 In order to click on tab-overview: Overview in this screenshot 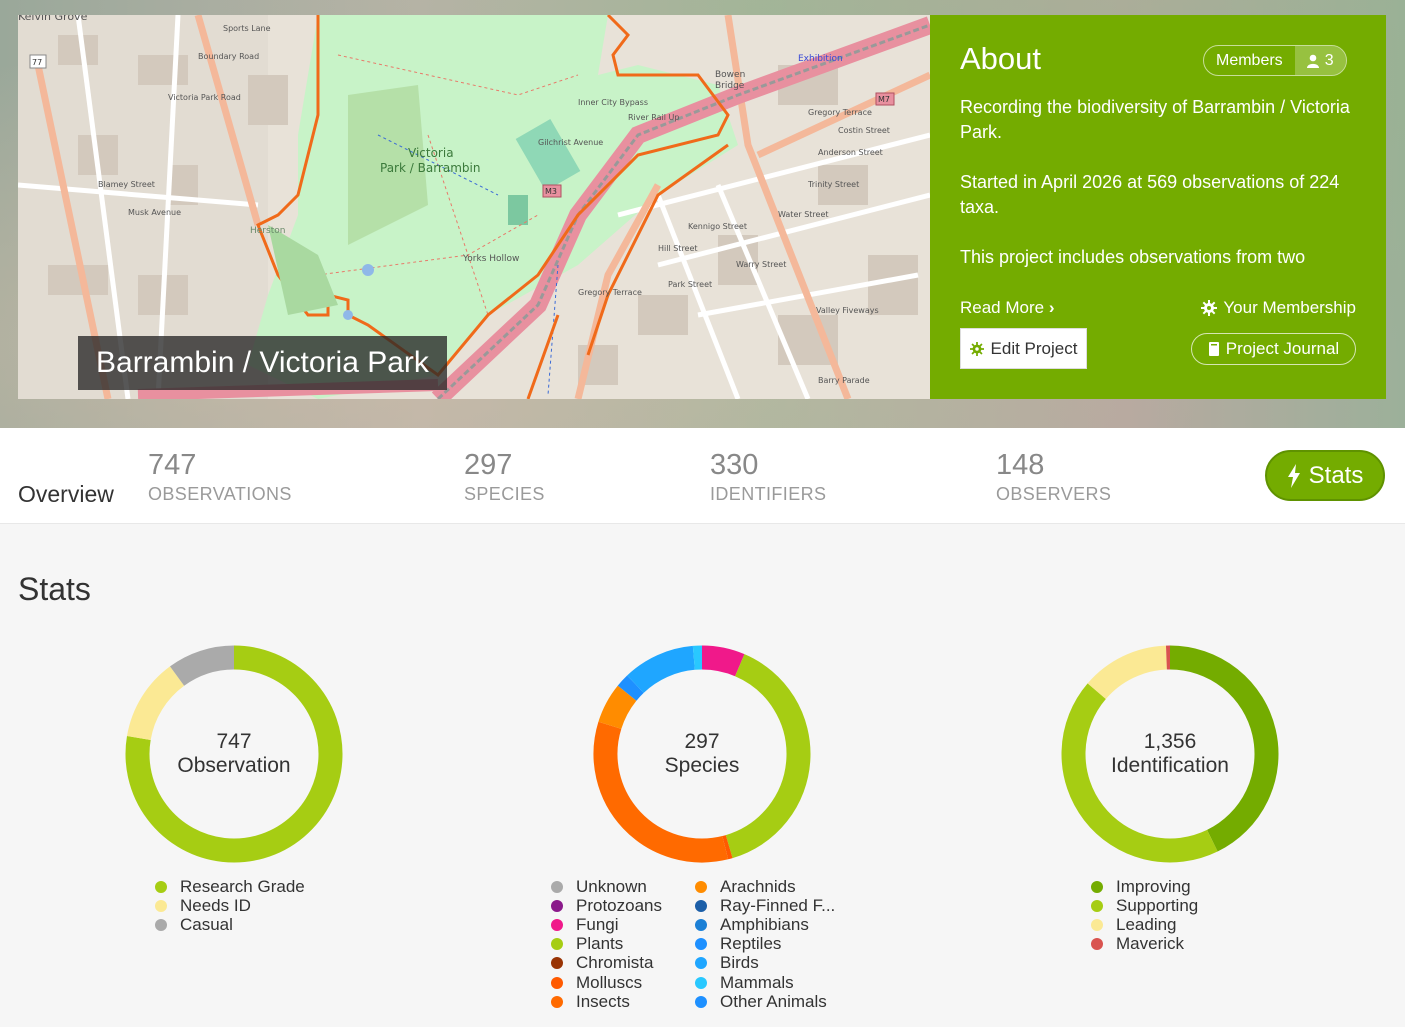, I will do `click(66, 494)`.